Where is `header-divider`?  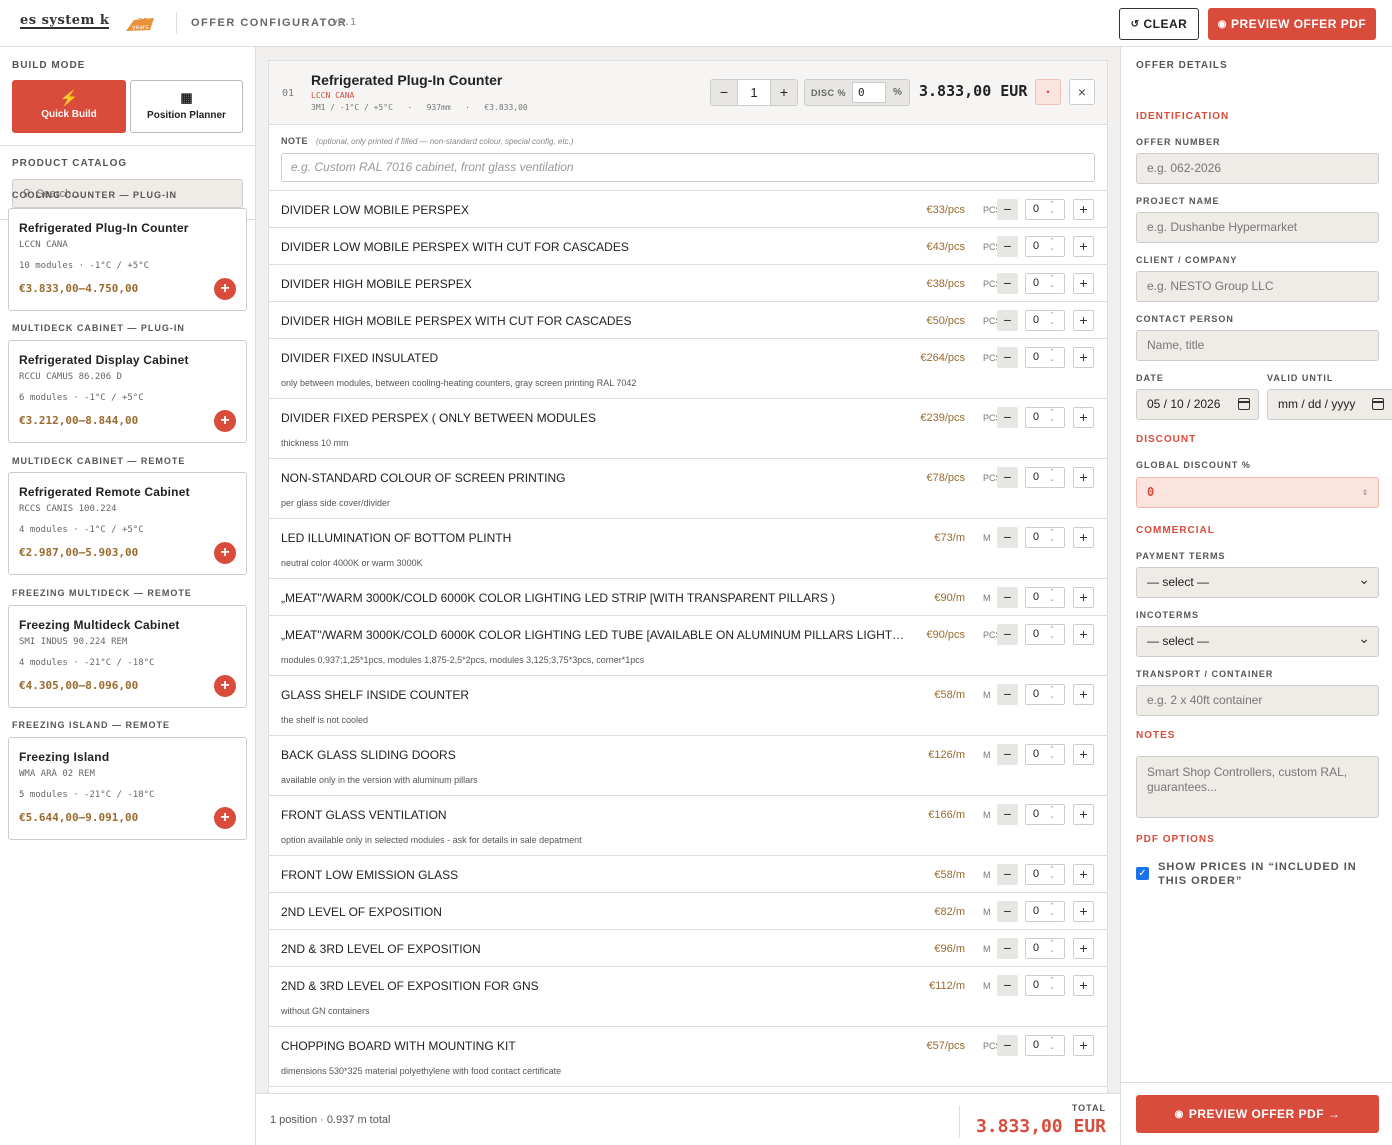 header-divider is located at coordinates (176, 23).